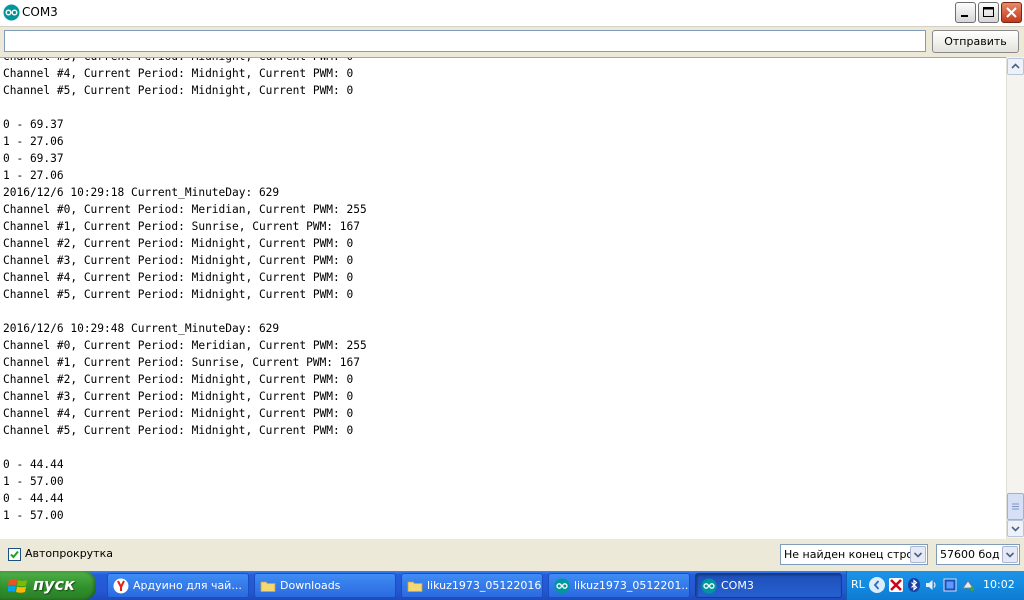 The width and height of the screenshot is (1024, 600). I want to click on start-button: пуск, so click(48, 585).